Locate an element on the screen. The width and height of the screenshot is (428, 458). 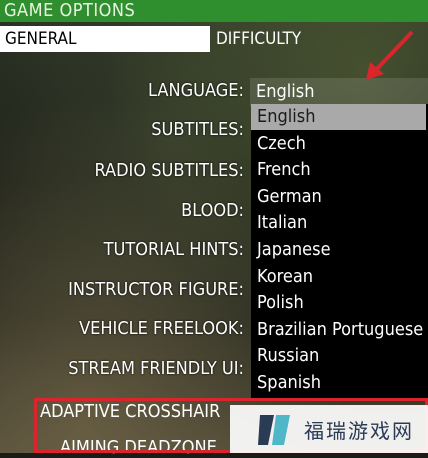
setting-label-language: LANGUAGE: is located at coordinates (195, 90).